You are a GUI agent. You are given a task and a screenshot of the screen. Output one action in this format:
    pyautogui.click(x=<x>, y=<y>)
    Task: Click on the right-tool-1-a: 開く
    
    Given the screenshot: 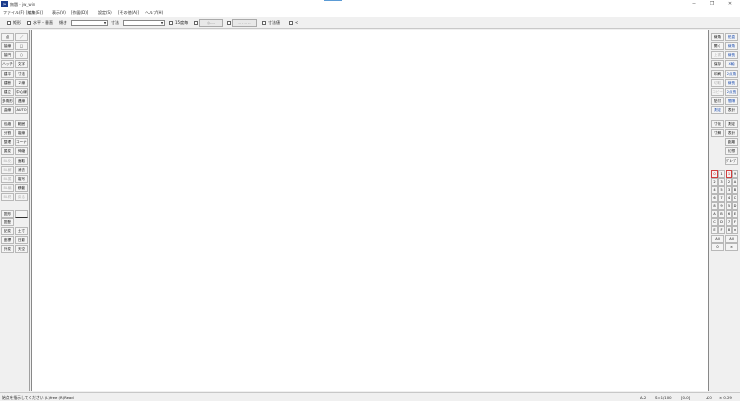 What is the action you would take?
    pyautogui.click(x=717, y=46)
    